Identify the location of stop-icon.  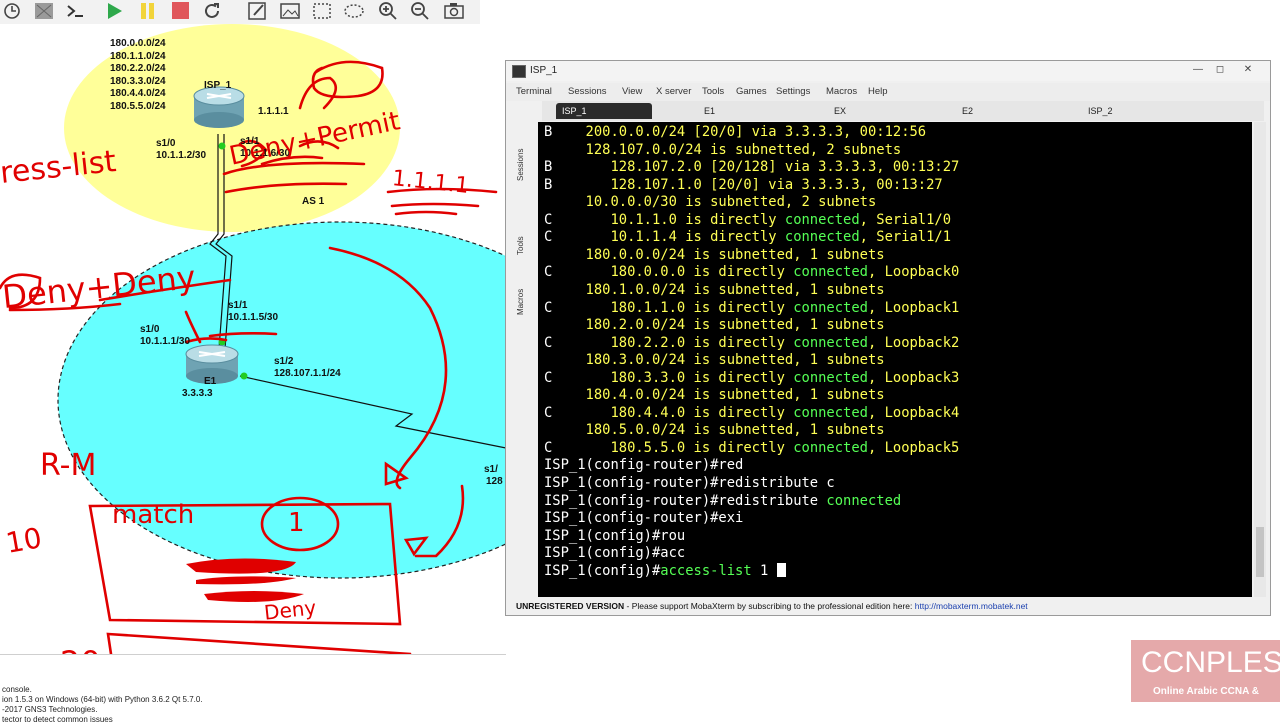
(180, 11).